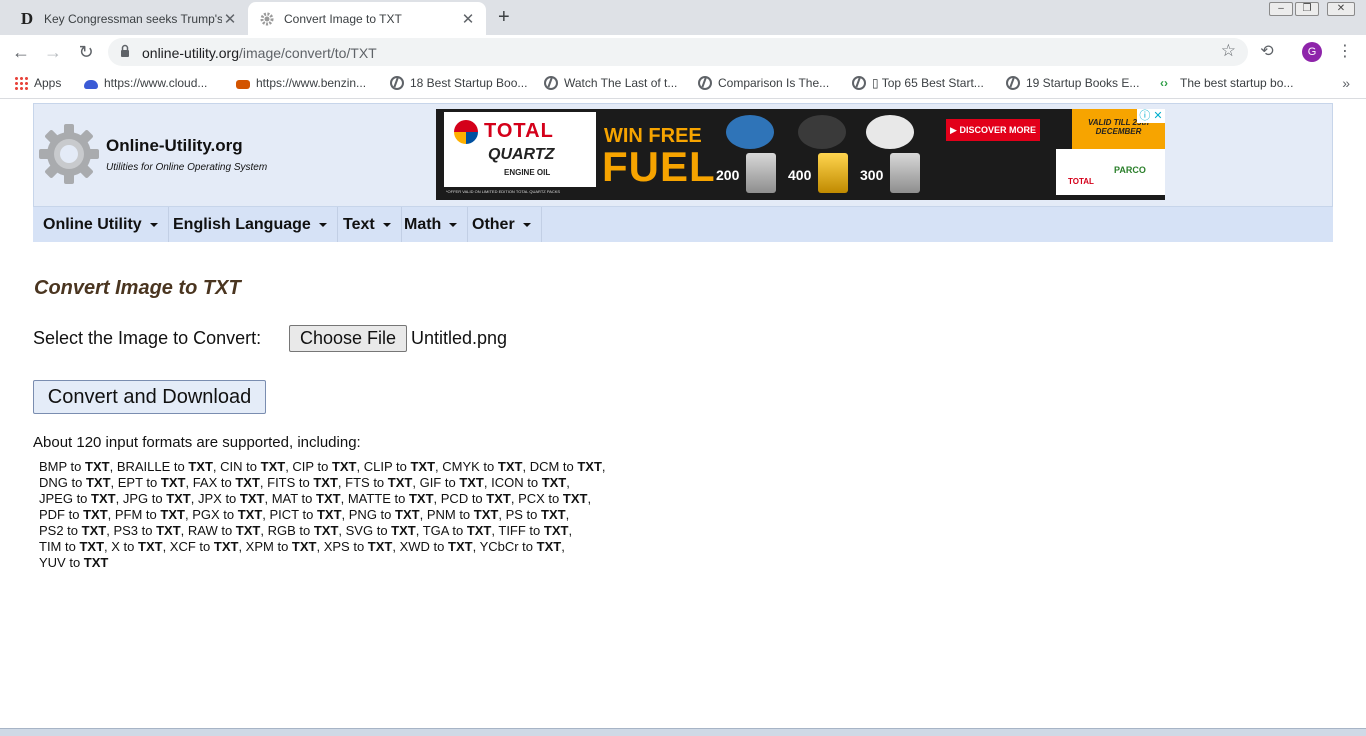 This screenshot has height=736, width=1366. What do you see at coordinates (306, 530) in the screenshot?
I see `format-item: RGB to TXT,` at bounding box center [306, 530].